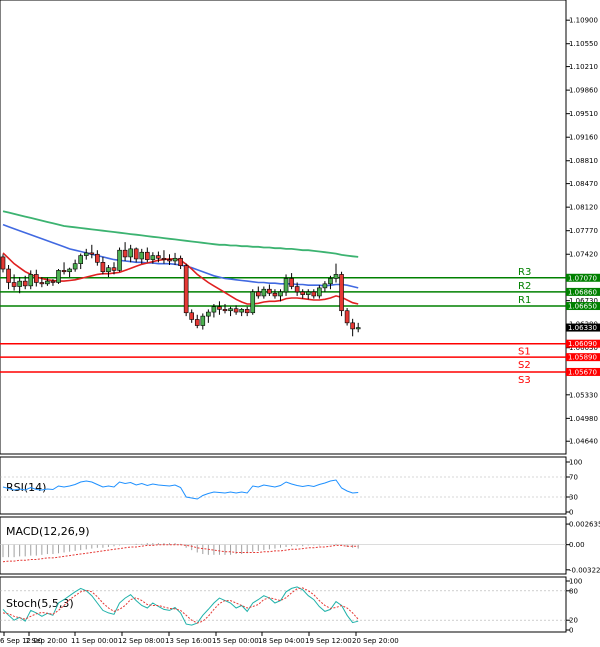 The image size is (600, 647). What do you see at coordinates (300, 545) in the screenshot?
I see `macd-panel: MACD(12,26,9) 0.002635 0.00 -0.00322` at bounding box center [300, 545].